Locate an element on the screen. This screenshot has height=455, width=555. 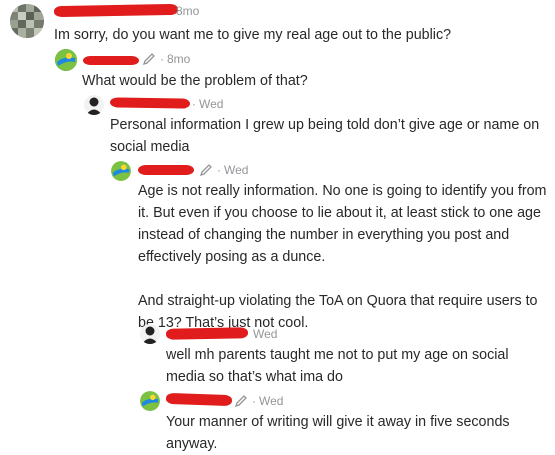
comment-meta: 8mo is located at coordinates (187, 11).